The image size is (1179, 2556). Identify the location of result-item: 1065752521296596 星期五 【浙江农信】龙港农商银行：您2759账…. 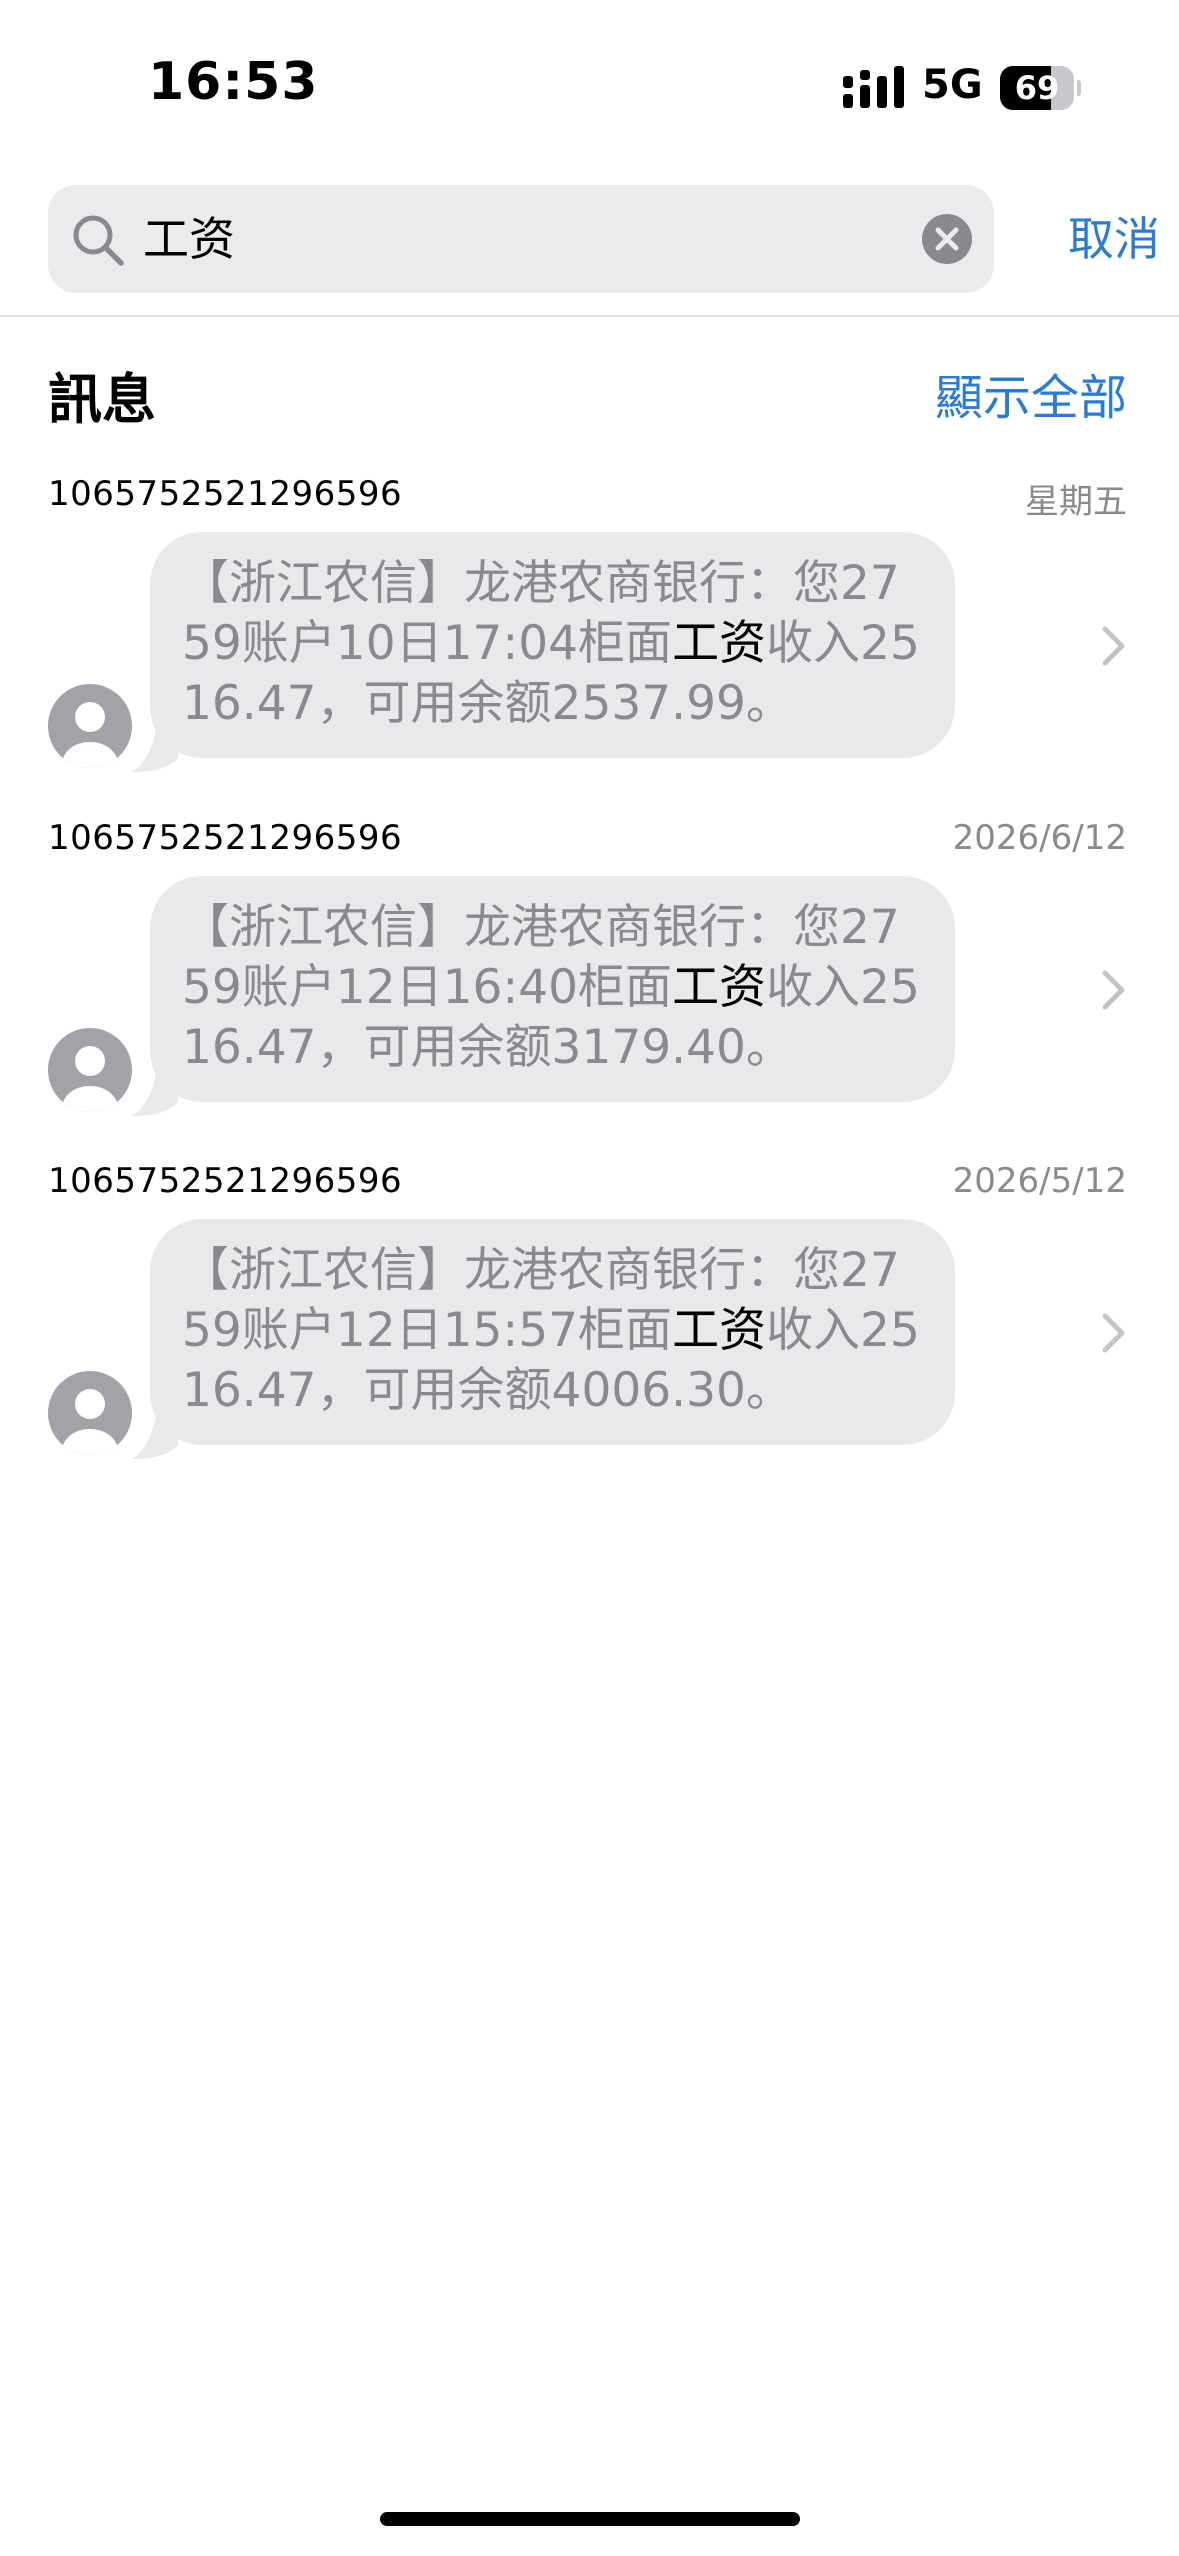
(589, 634).